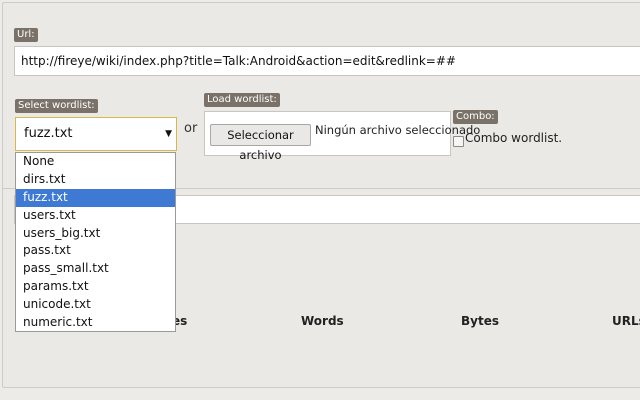  I want to click on url-label: Url:, so click(26, 35).